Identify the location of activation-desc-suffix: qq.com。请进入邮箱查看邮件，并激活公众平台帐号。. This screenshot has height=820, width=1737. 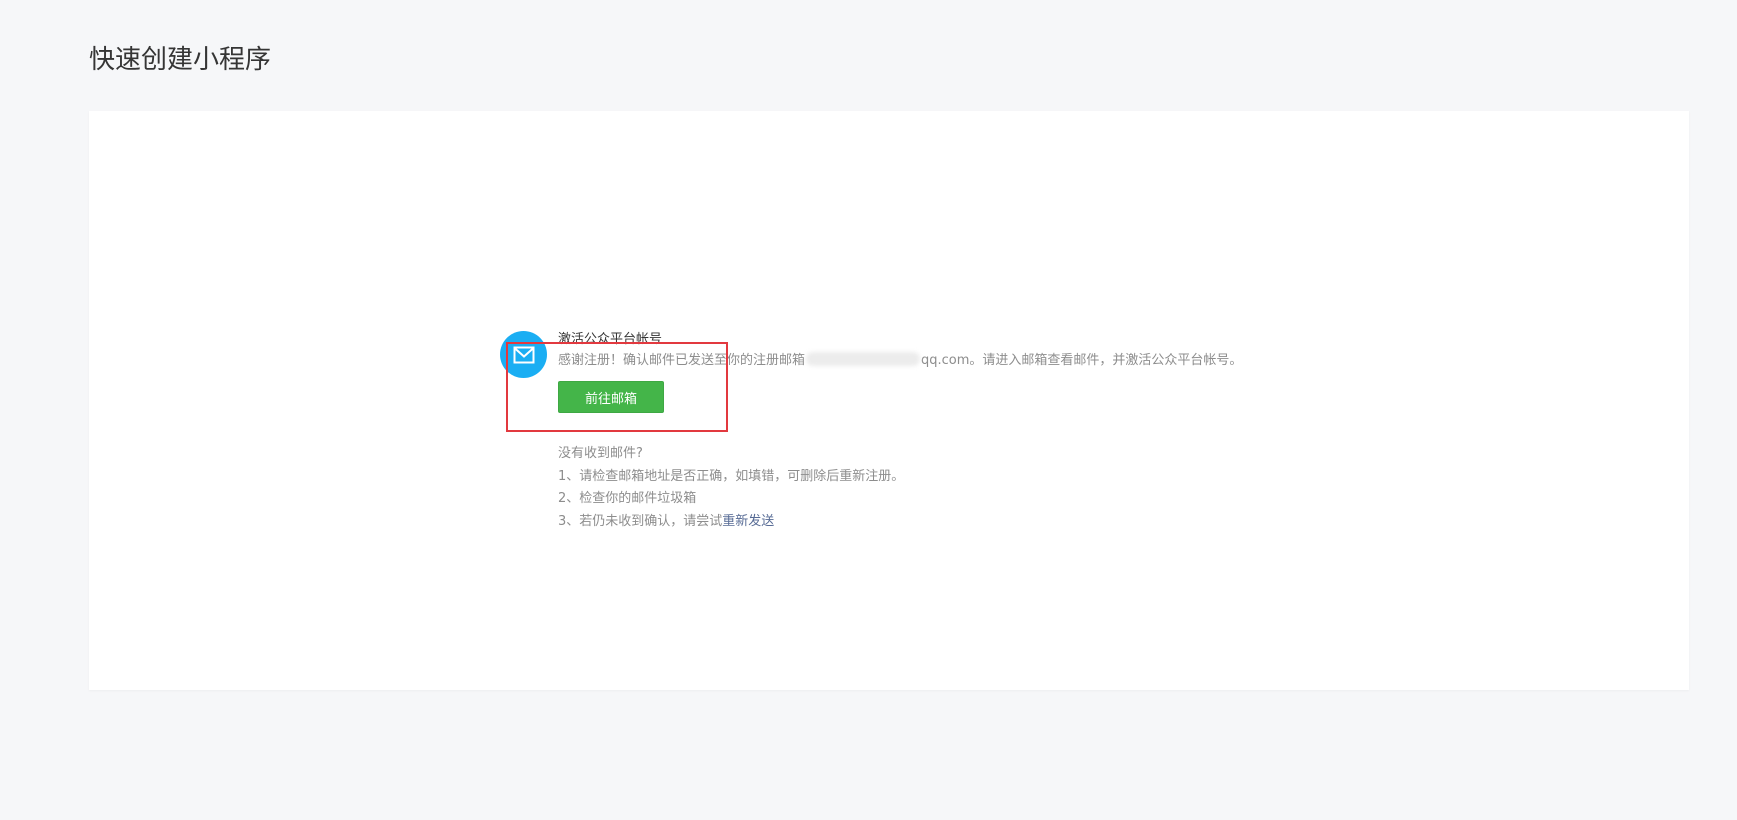
(1082, 360).